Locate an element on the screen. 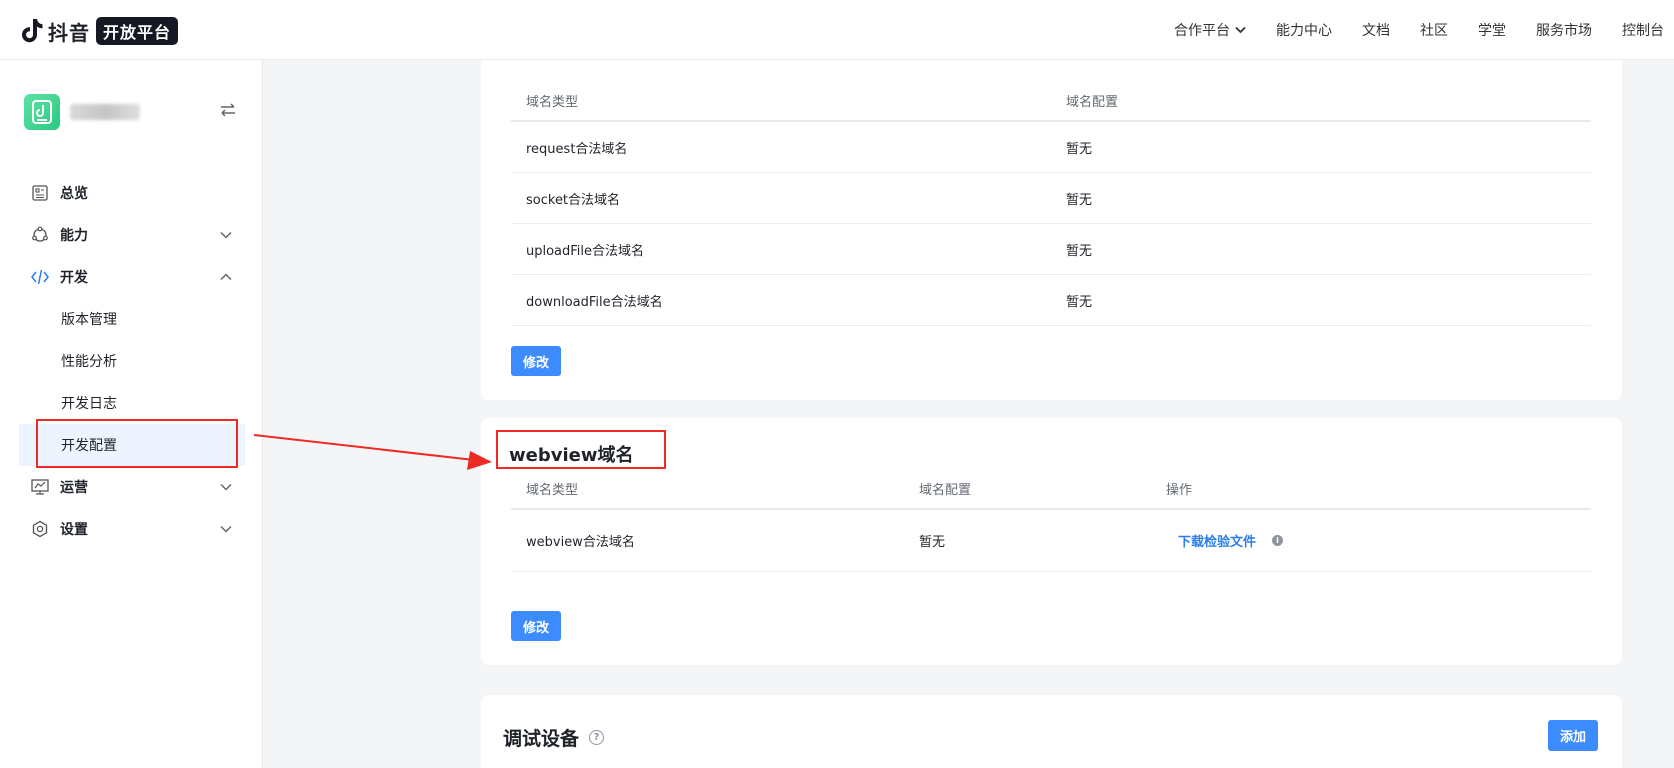  download-verify-file-link: 下载检验文件 is located at coordinates (1217, 542).